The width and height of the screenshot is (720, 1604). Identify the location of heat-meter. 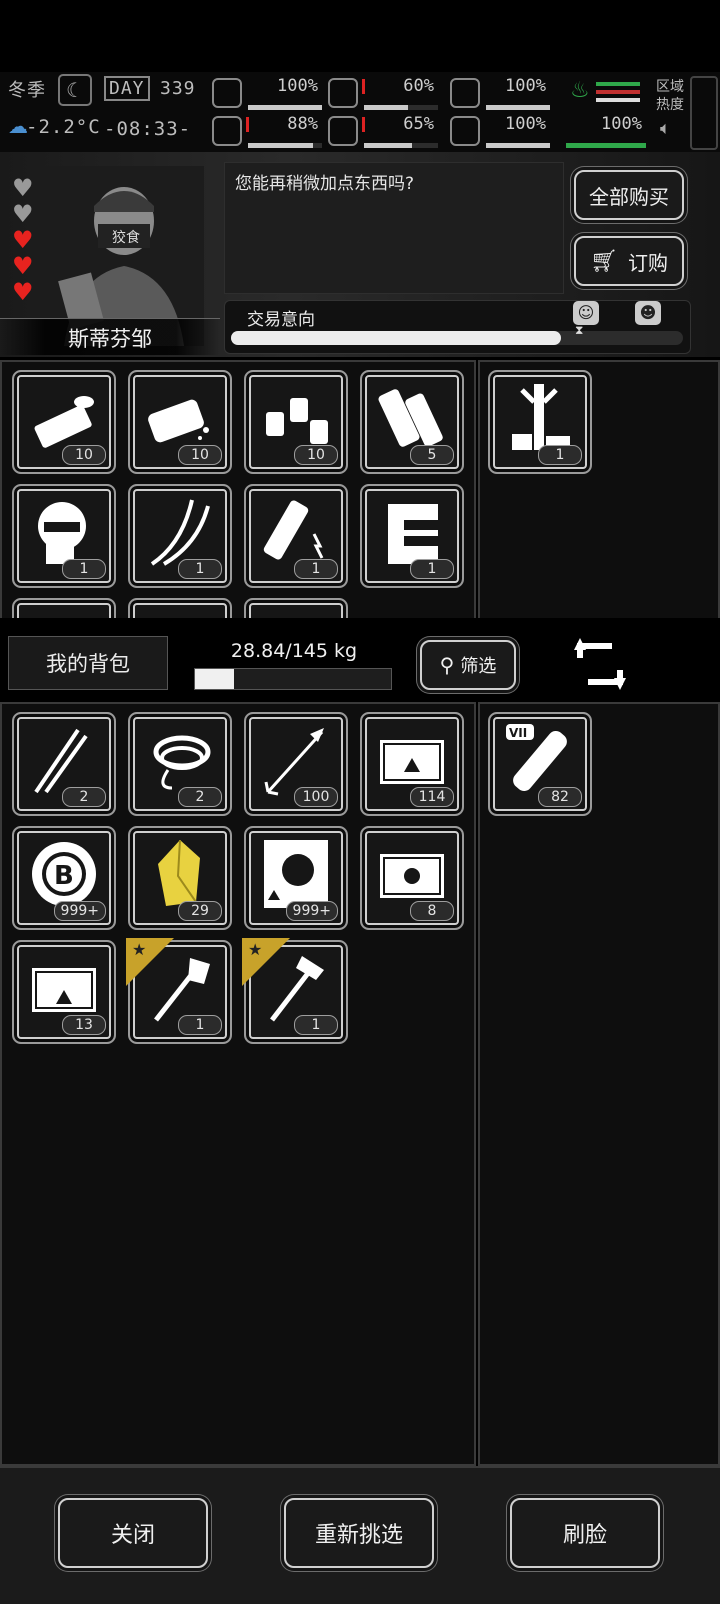
(704, 113).